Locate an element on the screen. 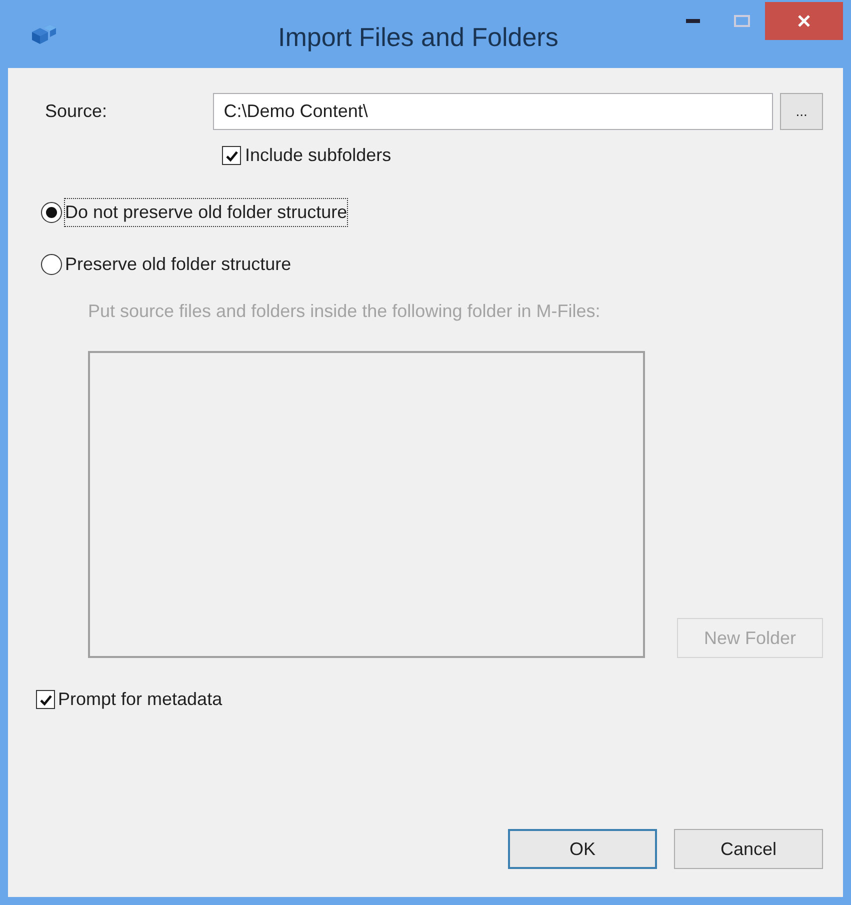  radio-label: Do not preserve old folder structure is located at coordinates (206, 212).